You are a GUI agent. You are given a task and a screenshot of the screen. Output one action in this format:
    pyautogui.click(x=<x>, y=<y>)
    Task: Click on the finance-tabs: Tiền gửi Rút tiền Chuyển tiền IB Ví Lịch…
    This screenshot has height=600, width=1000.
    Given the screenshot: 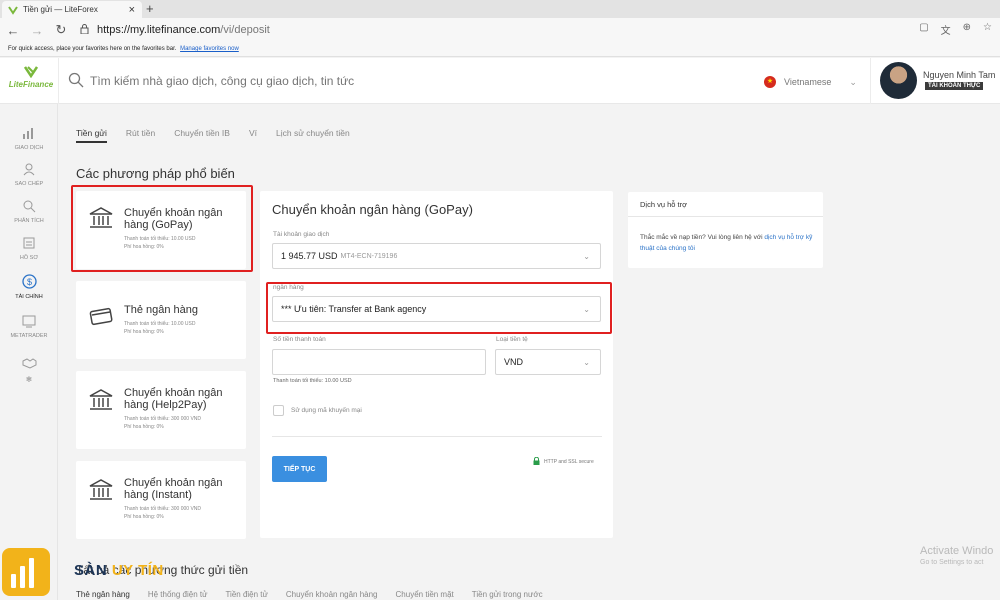 What is the action you would take?
    pyautogui.click(x=213, y=135)
    